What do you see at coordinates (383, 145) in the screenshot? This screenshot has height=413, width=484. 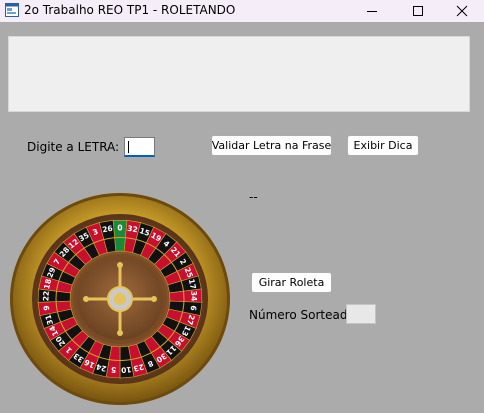 I see `show-hint-button: Exibir Dica` at bounding box center [383, 145].